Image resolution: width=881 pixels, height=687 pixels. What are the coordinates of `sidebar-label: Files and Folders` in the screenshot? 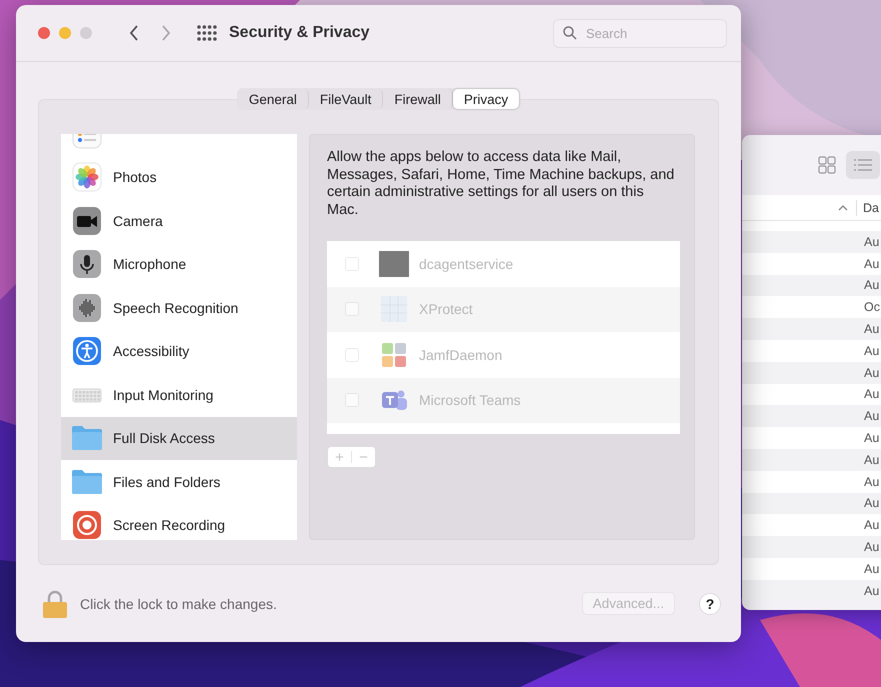 It's located at (166, 482).